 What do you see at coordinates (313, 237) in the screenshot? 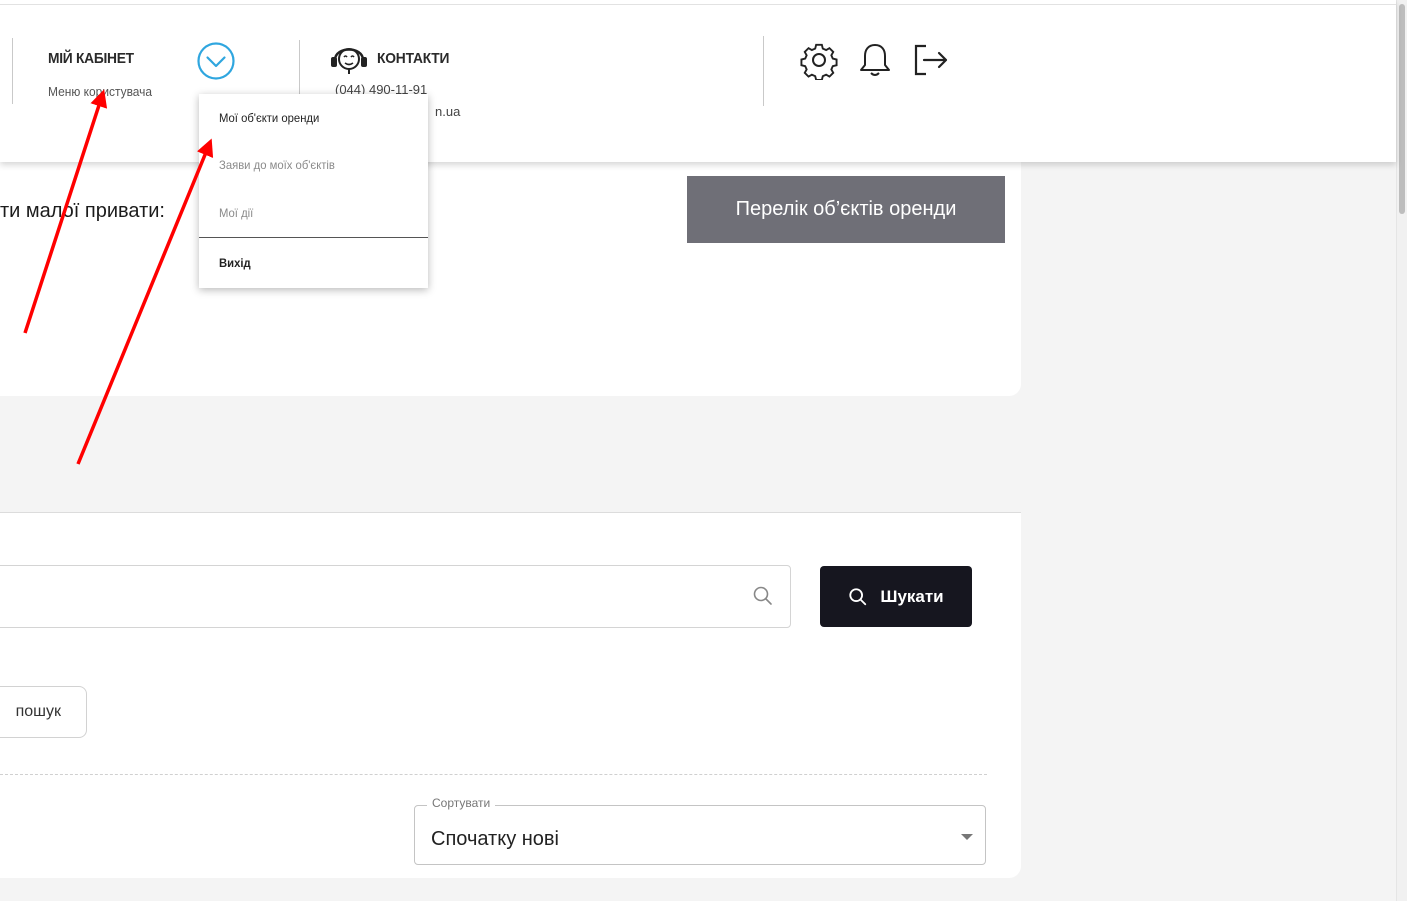
I see `menu-divider` at bounding box center [313, 237].